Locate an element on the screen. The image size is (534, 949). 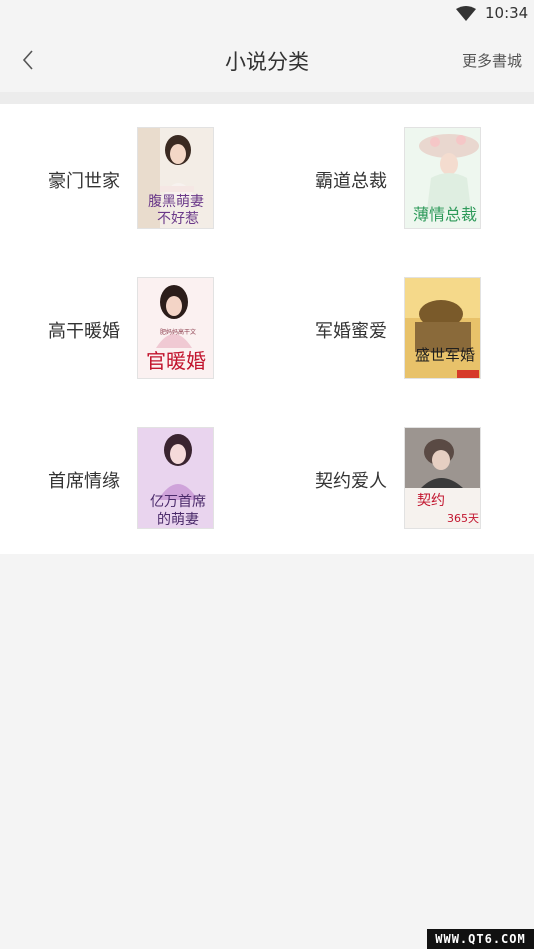
page-title: 小说分类 is located at coordinates (267, 62).